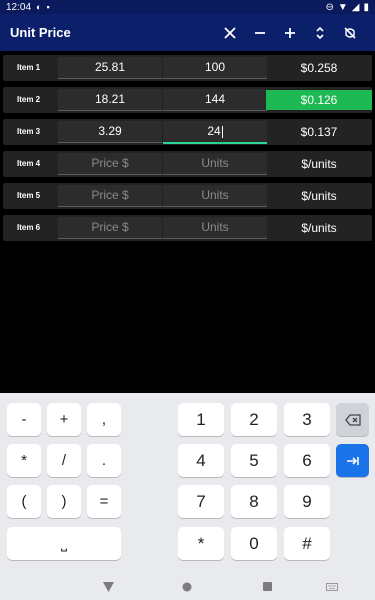 The image size is (375, 600). What do you see at coordinates (366, 7) in the screenshot?
I see `battery-icon: ▮` at bounding box center [366, 7].